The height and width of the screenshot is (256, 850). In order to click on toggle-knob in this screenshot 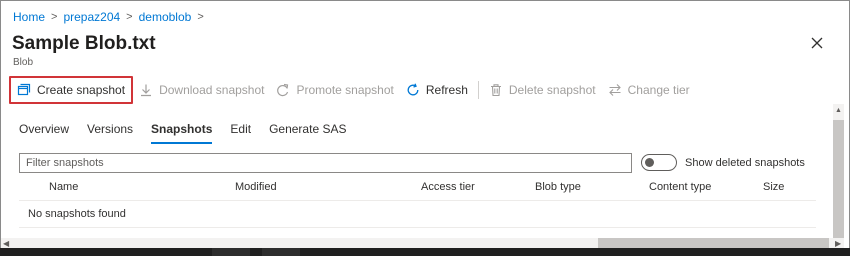, I will do `click(649, 162)`.